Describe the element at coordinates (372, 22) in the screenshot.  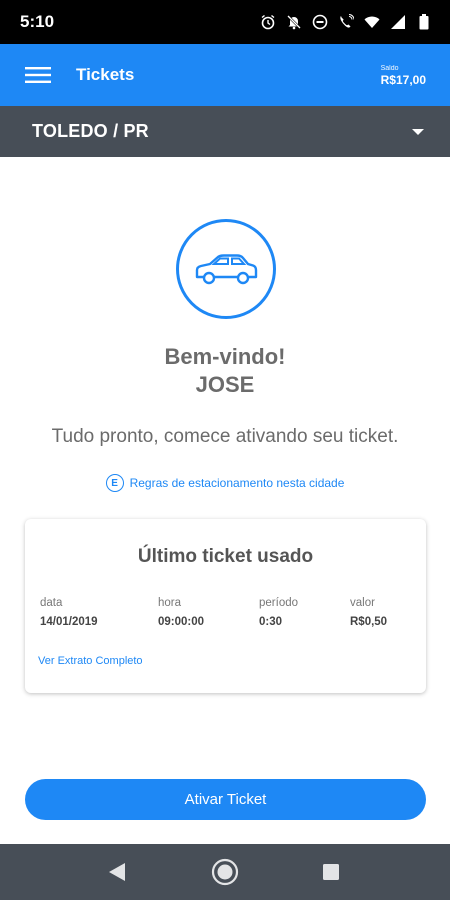
I see `wifi-icon` at that location.